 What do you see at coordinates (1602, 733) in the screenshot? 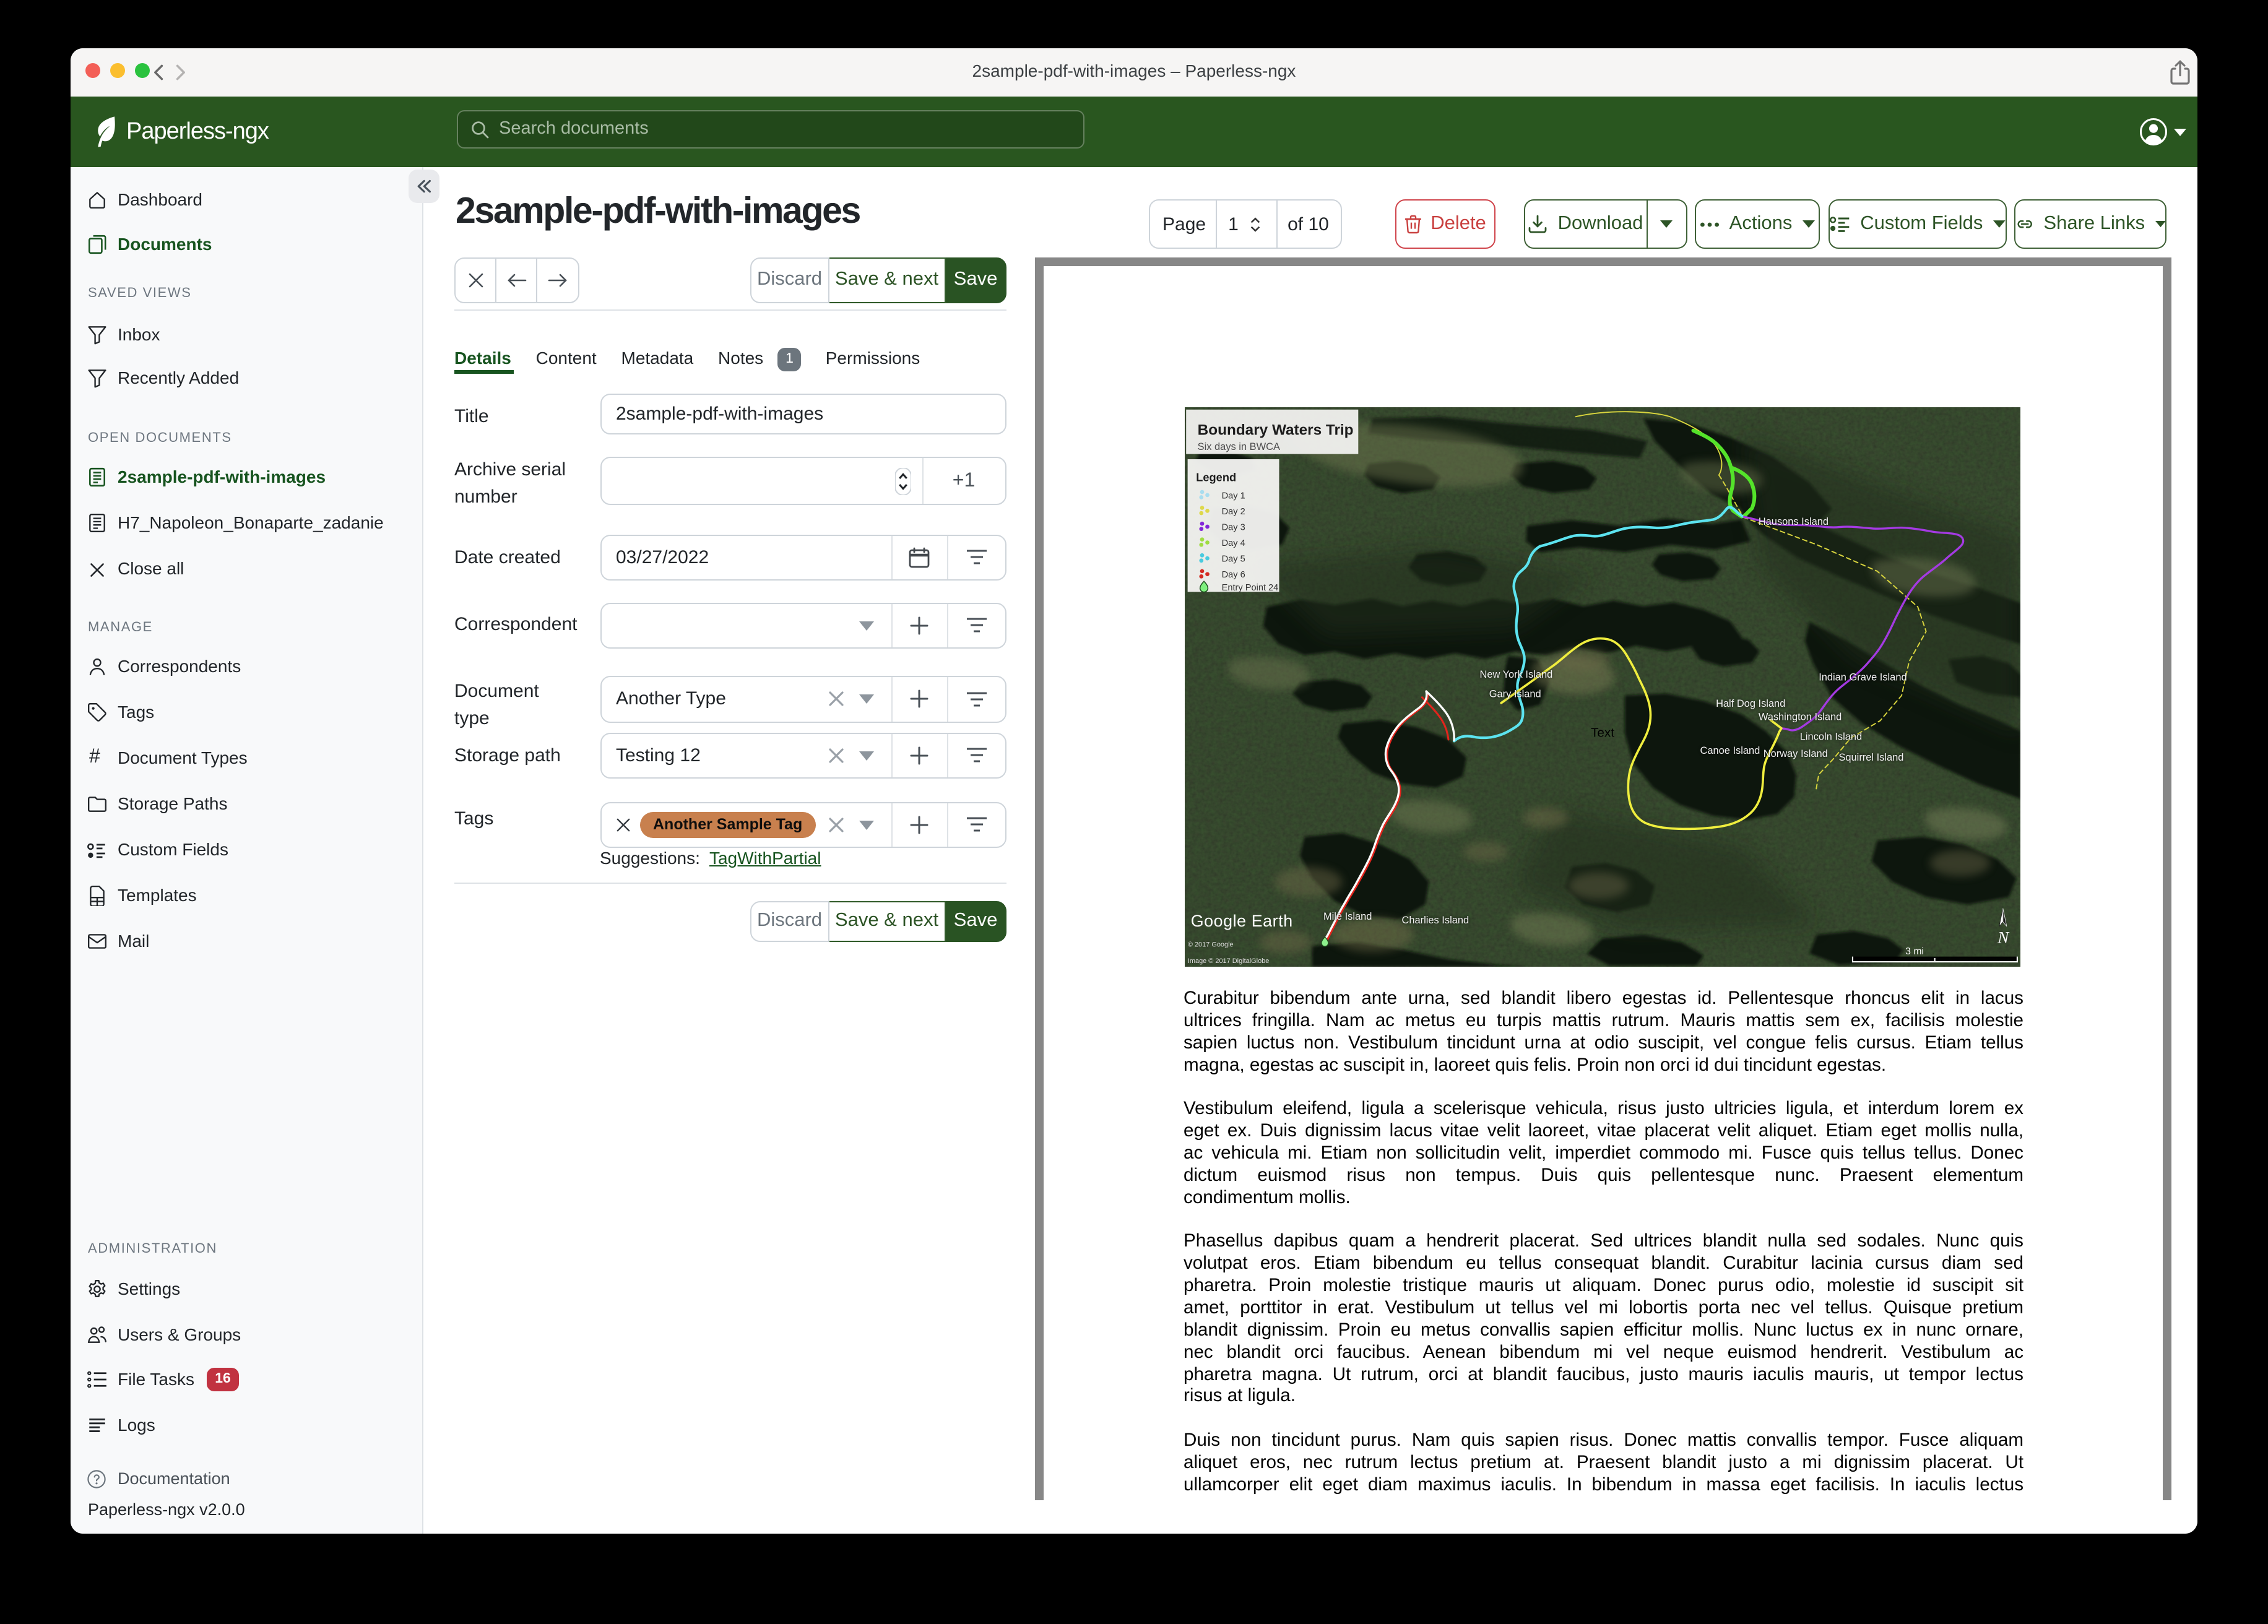
I see `svg-text: Text` at bounding box center [1602, 733].